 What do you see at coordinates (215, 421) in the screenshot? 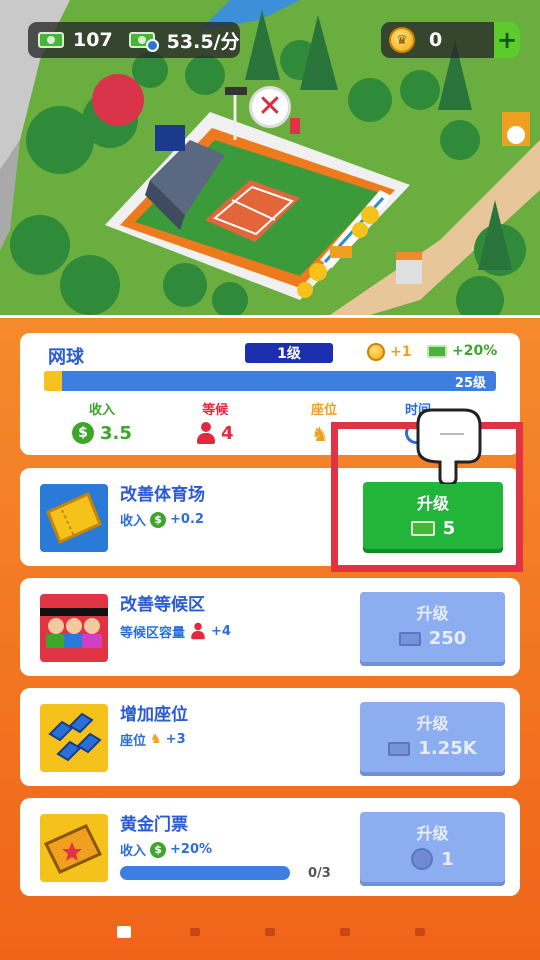
I see `stat-queue: 等候 4` at bounding box center [215, 421].